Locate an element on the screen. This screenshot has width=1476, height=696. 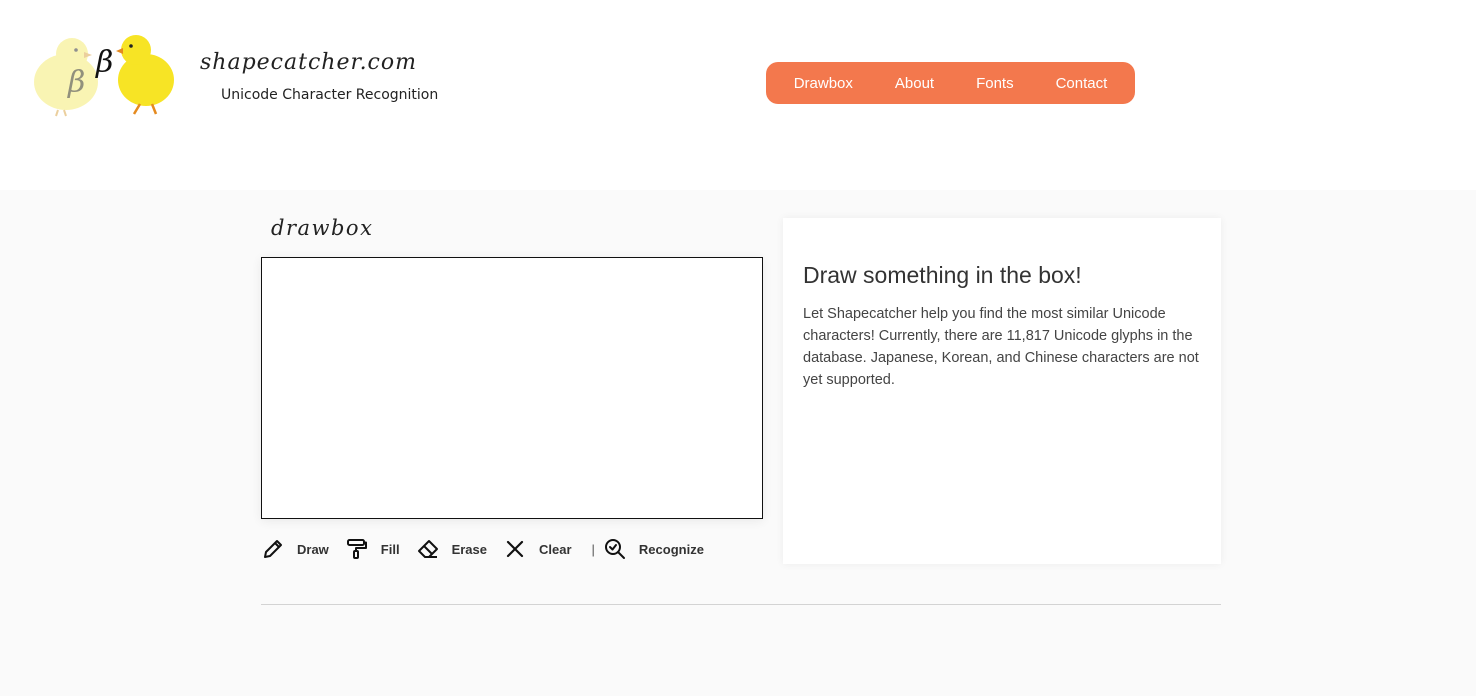
draw-label: Draw is located at coordinates (313, 549).